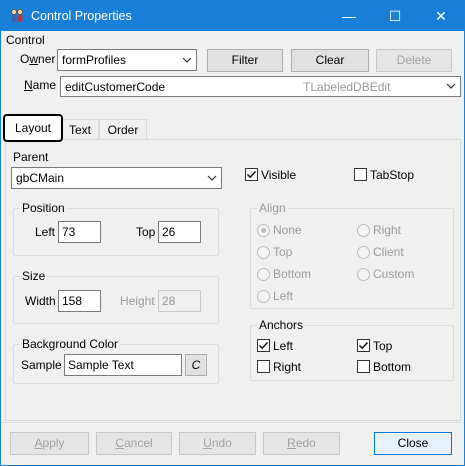 This screenshot has height=466, width=465. I want to click on position-group: Position Left 73 Top 26, so click(116, 228).